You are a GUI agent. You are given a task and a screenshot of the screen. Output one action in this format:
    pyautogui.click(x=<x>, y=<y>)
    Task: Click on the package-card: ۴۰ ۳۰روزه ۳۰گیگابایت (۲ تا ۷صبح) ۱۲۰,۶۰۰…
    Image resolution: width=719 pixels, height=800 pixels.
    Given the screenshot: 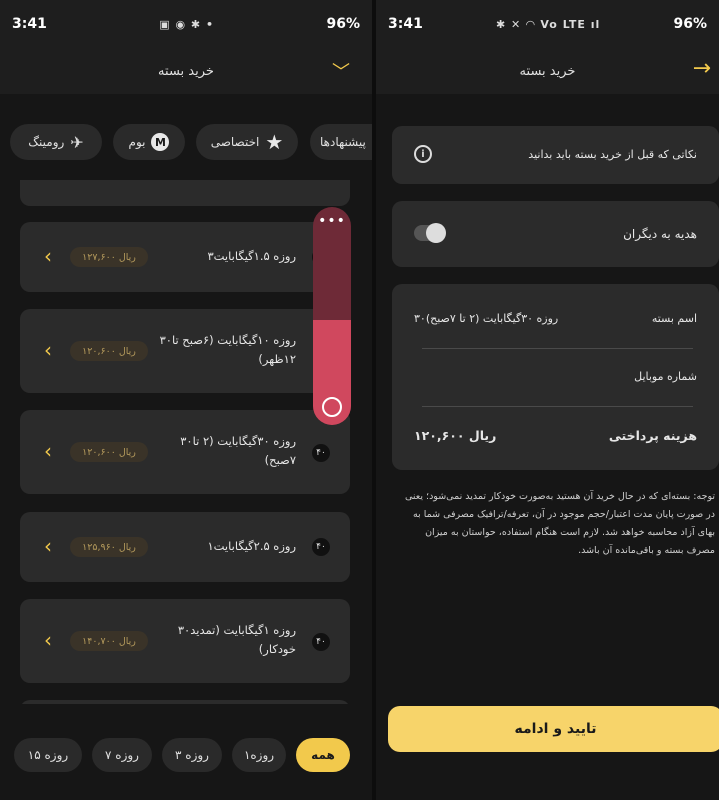 What is the action you would take?
    pyautogui.click(x=185, y=452)
    